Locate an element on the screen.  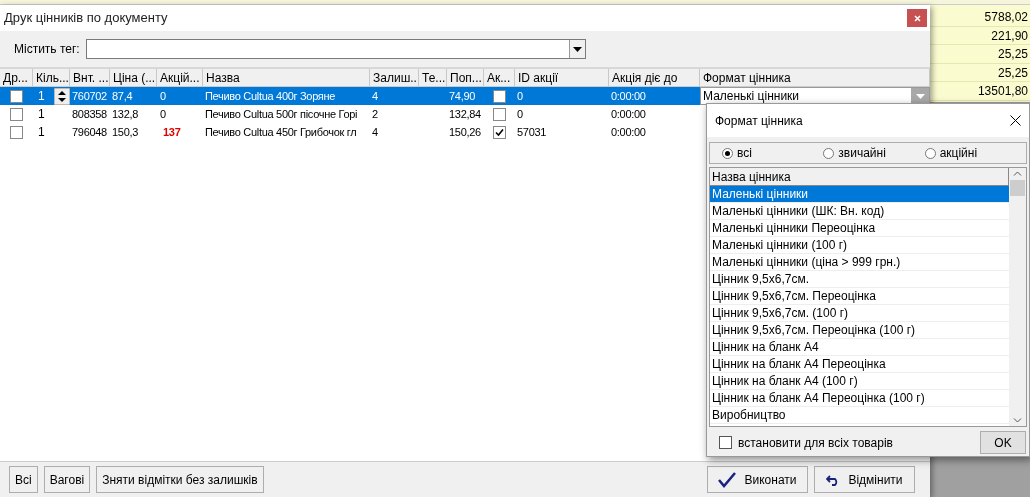
table-cell-text: 150,26 is located at coordinates (465, 132).